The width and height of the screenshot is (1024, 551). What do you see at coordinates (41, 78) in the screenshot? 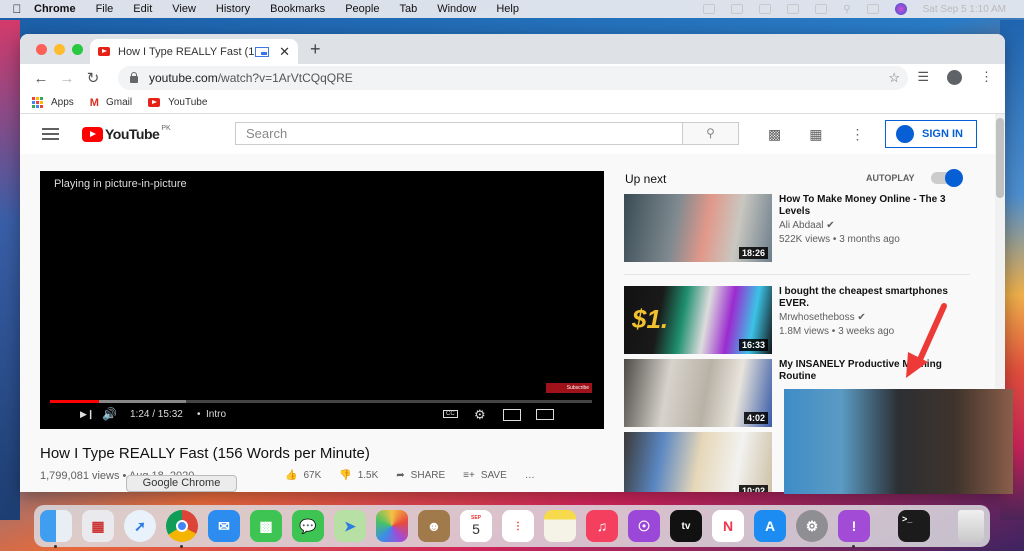
I see `back-icon: ←` at bounding box center [41, 78].